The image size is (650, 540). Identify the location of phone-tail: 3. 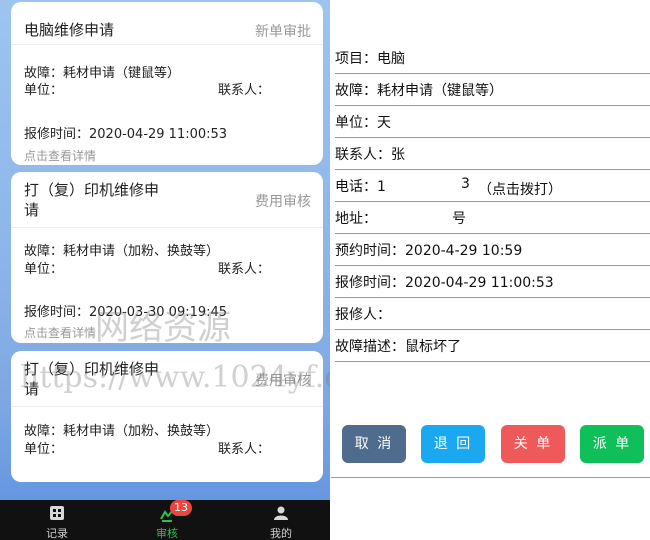
(465, 184).